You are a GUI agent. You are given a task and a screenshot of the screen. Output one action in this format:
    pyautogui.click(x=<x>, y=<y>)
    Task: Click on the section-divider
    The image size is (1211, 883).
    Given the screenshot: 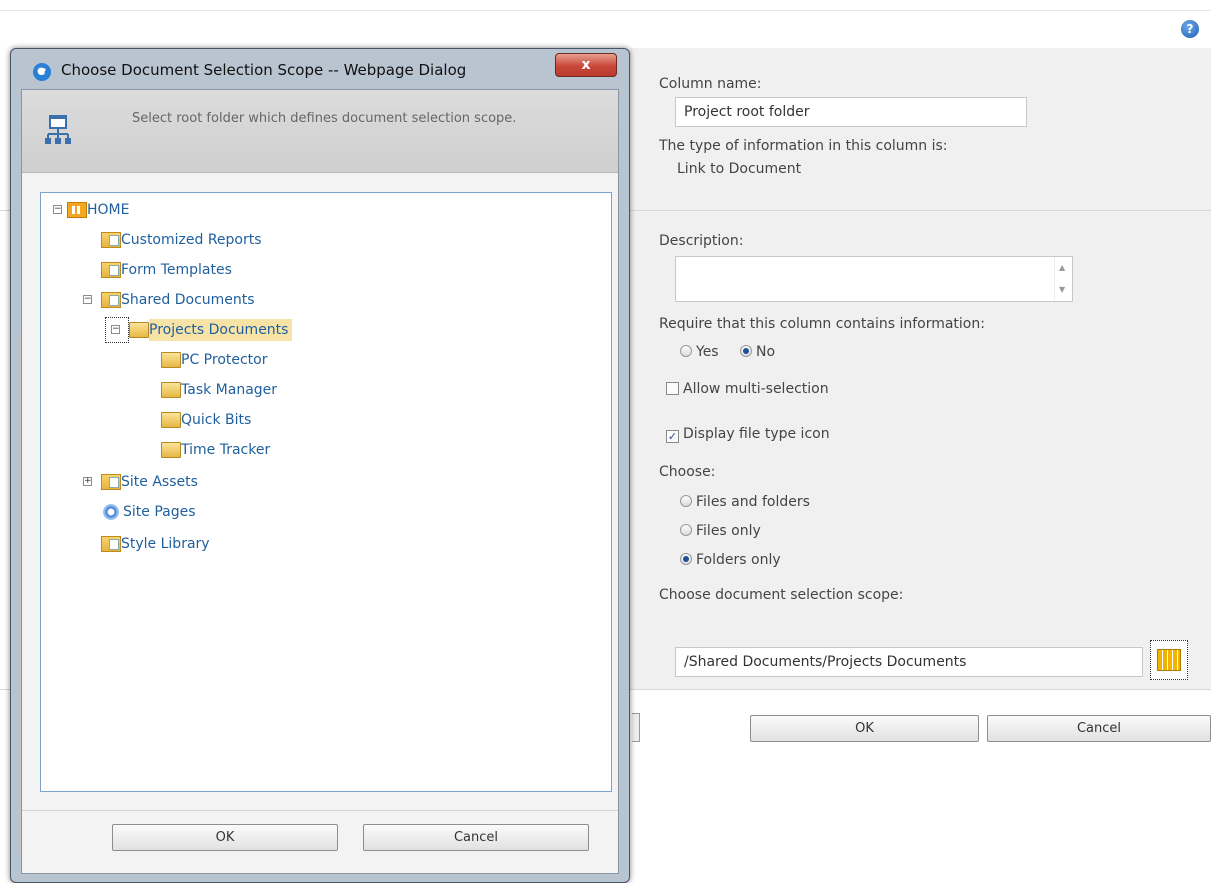 What is the action you would take?
    pyautogui.click(x=920, y=689)
    